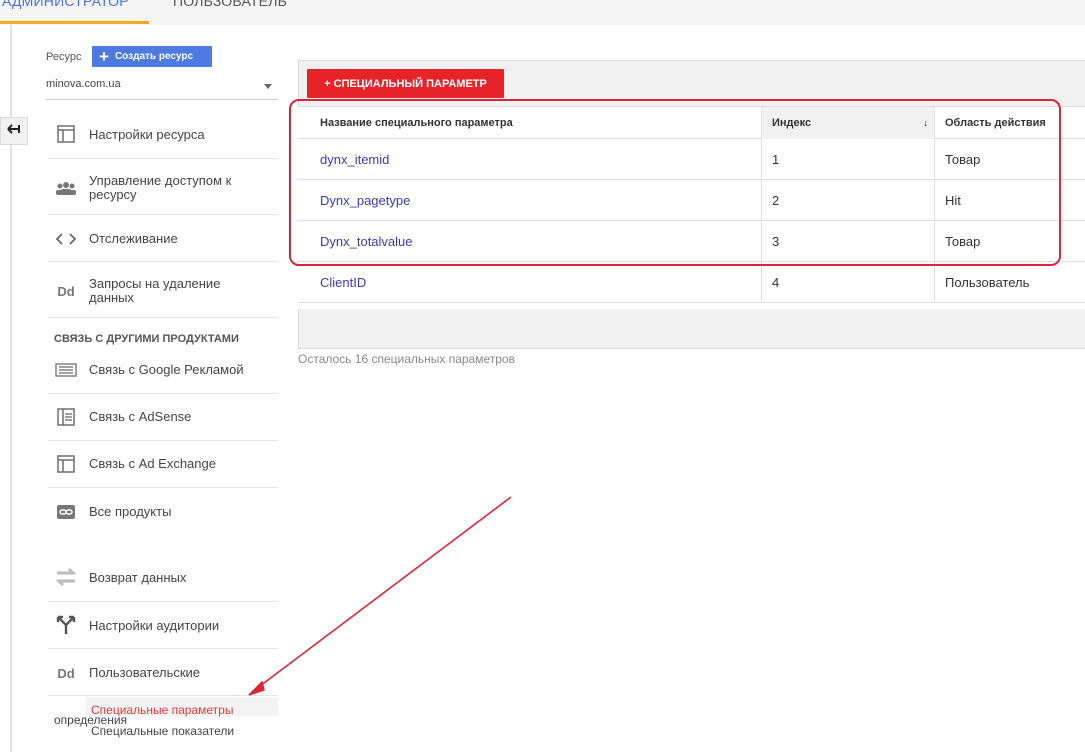 Image resolution: width=1085 pixels, height=752 pixels. Describe the element at coordinates (365, 200) in the screenshot. I see `dimension-name-link: Dynx_pagetype` at that location.